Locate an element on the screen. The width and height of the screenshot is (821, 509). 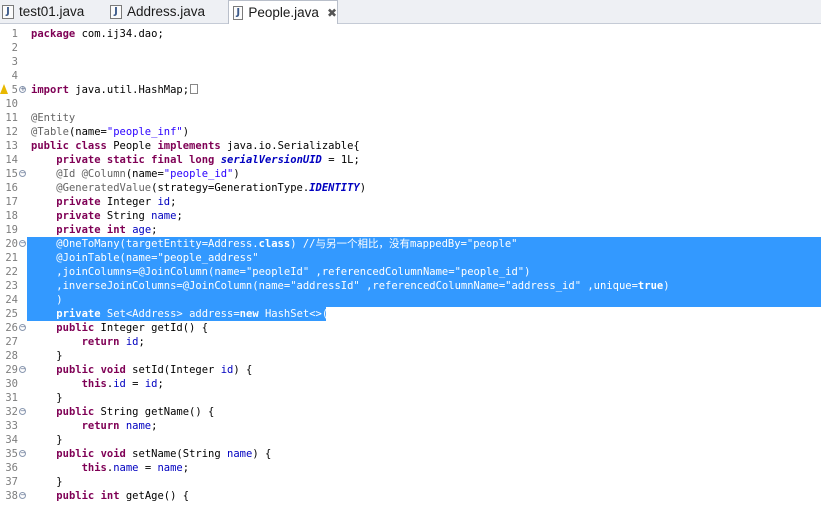
line-number: 19 is located at coordinates (11, 230).